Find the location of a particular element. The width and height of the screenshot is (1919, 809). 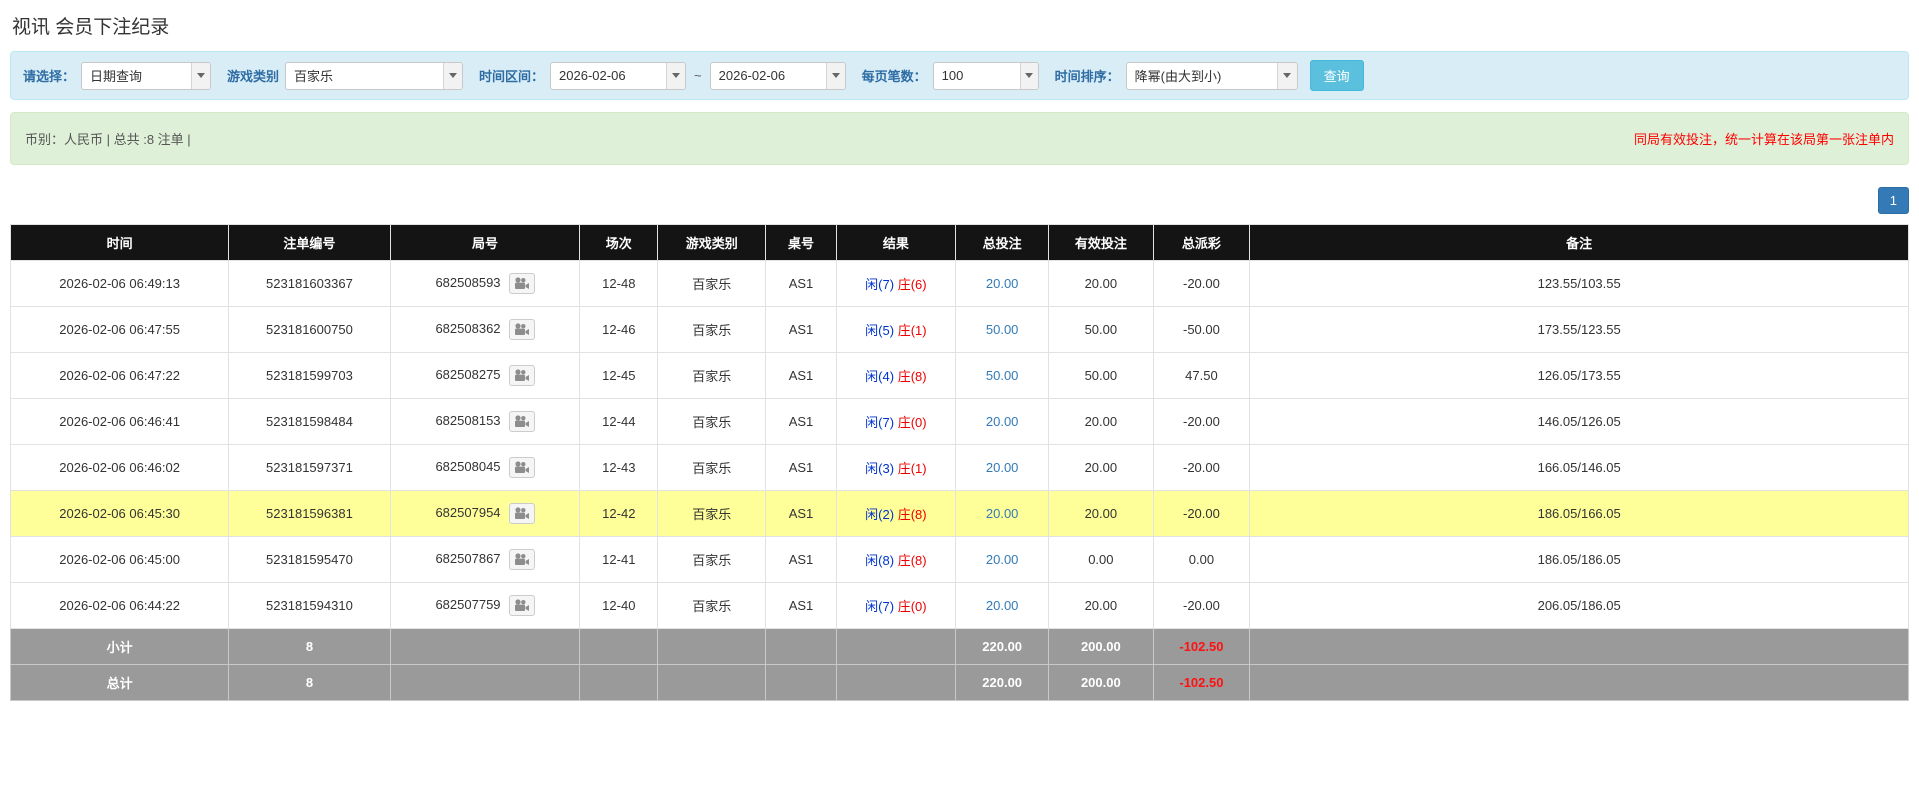

date-from-combo is located at coordinates (618, 75).